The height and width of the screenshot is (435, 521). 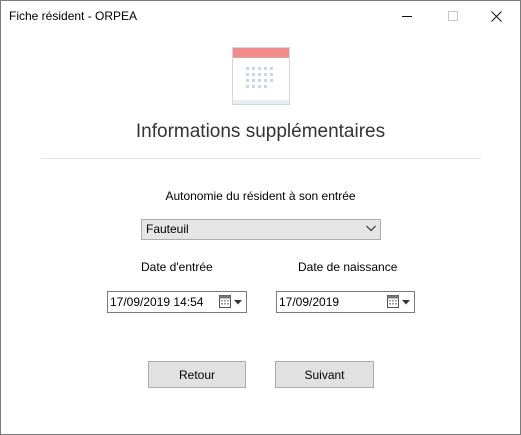 What do you see at coordinates (309, 302) in the screenshot?
I see `date-naissance-value: 17/09/2019` at bounding box center [309, 302].